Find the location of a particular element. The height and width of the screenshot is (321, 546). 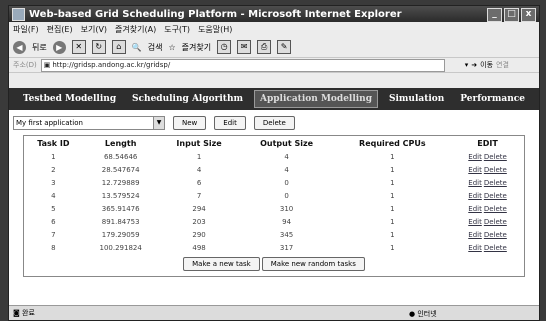

favorites-star-icon: ☆ is located at coordinates (171, 47).